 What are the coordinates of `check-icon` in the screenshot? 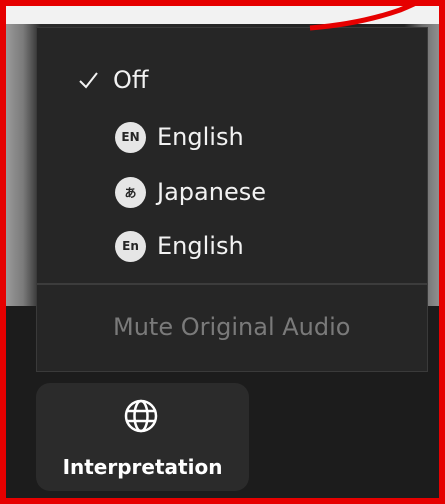 It's located at (88, 80).